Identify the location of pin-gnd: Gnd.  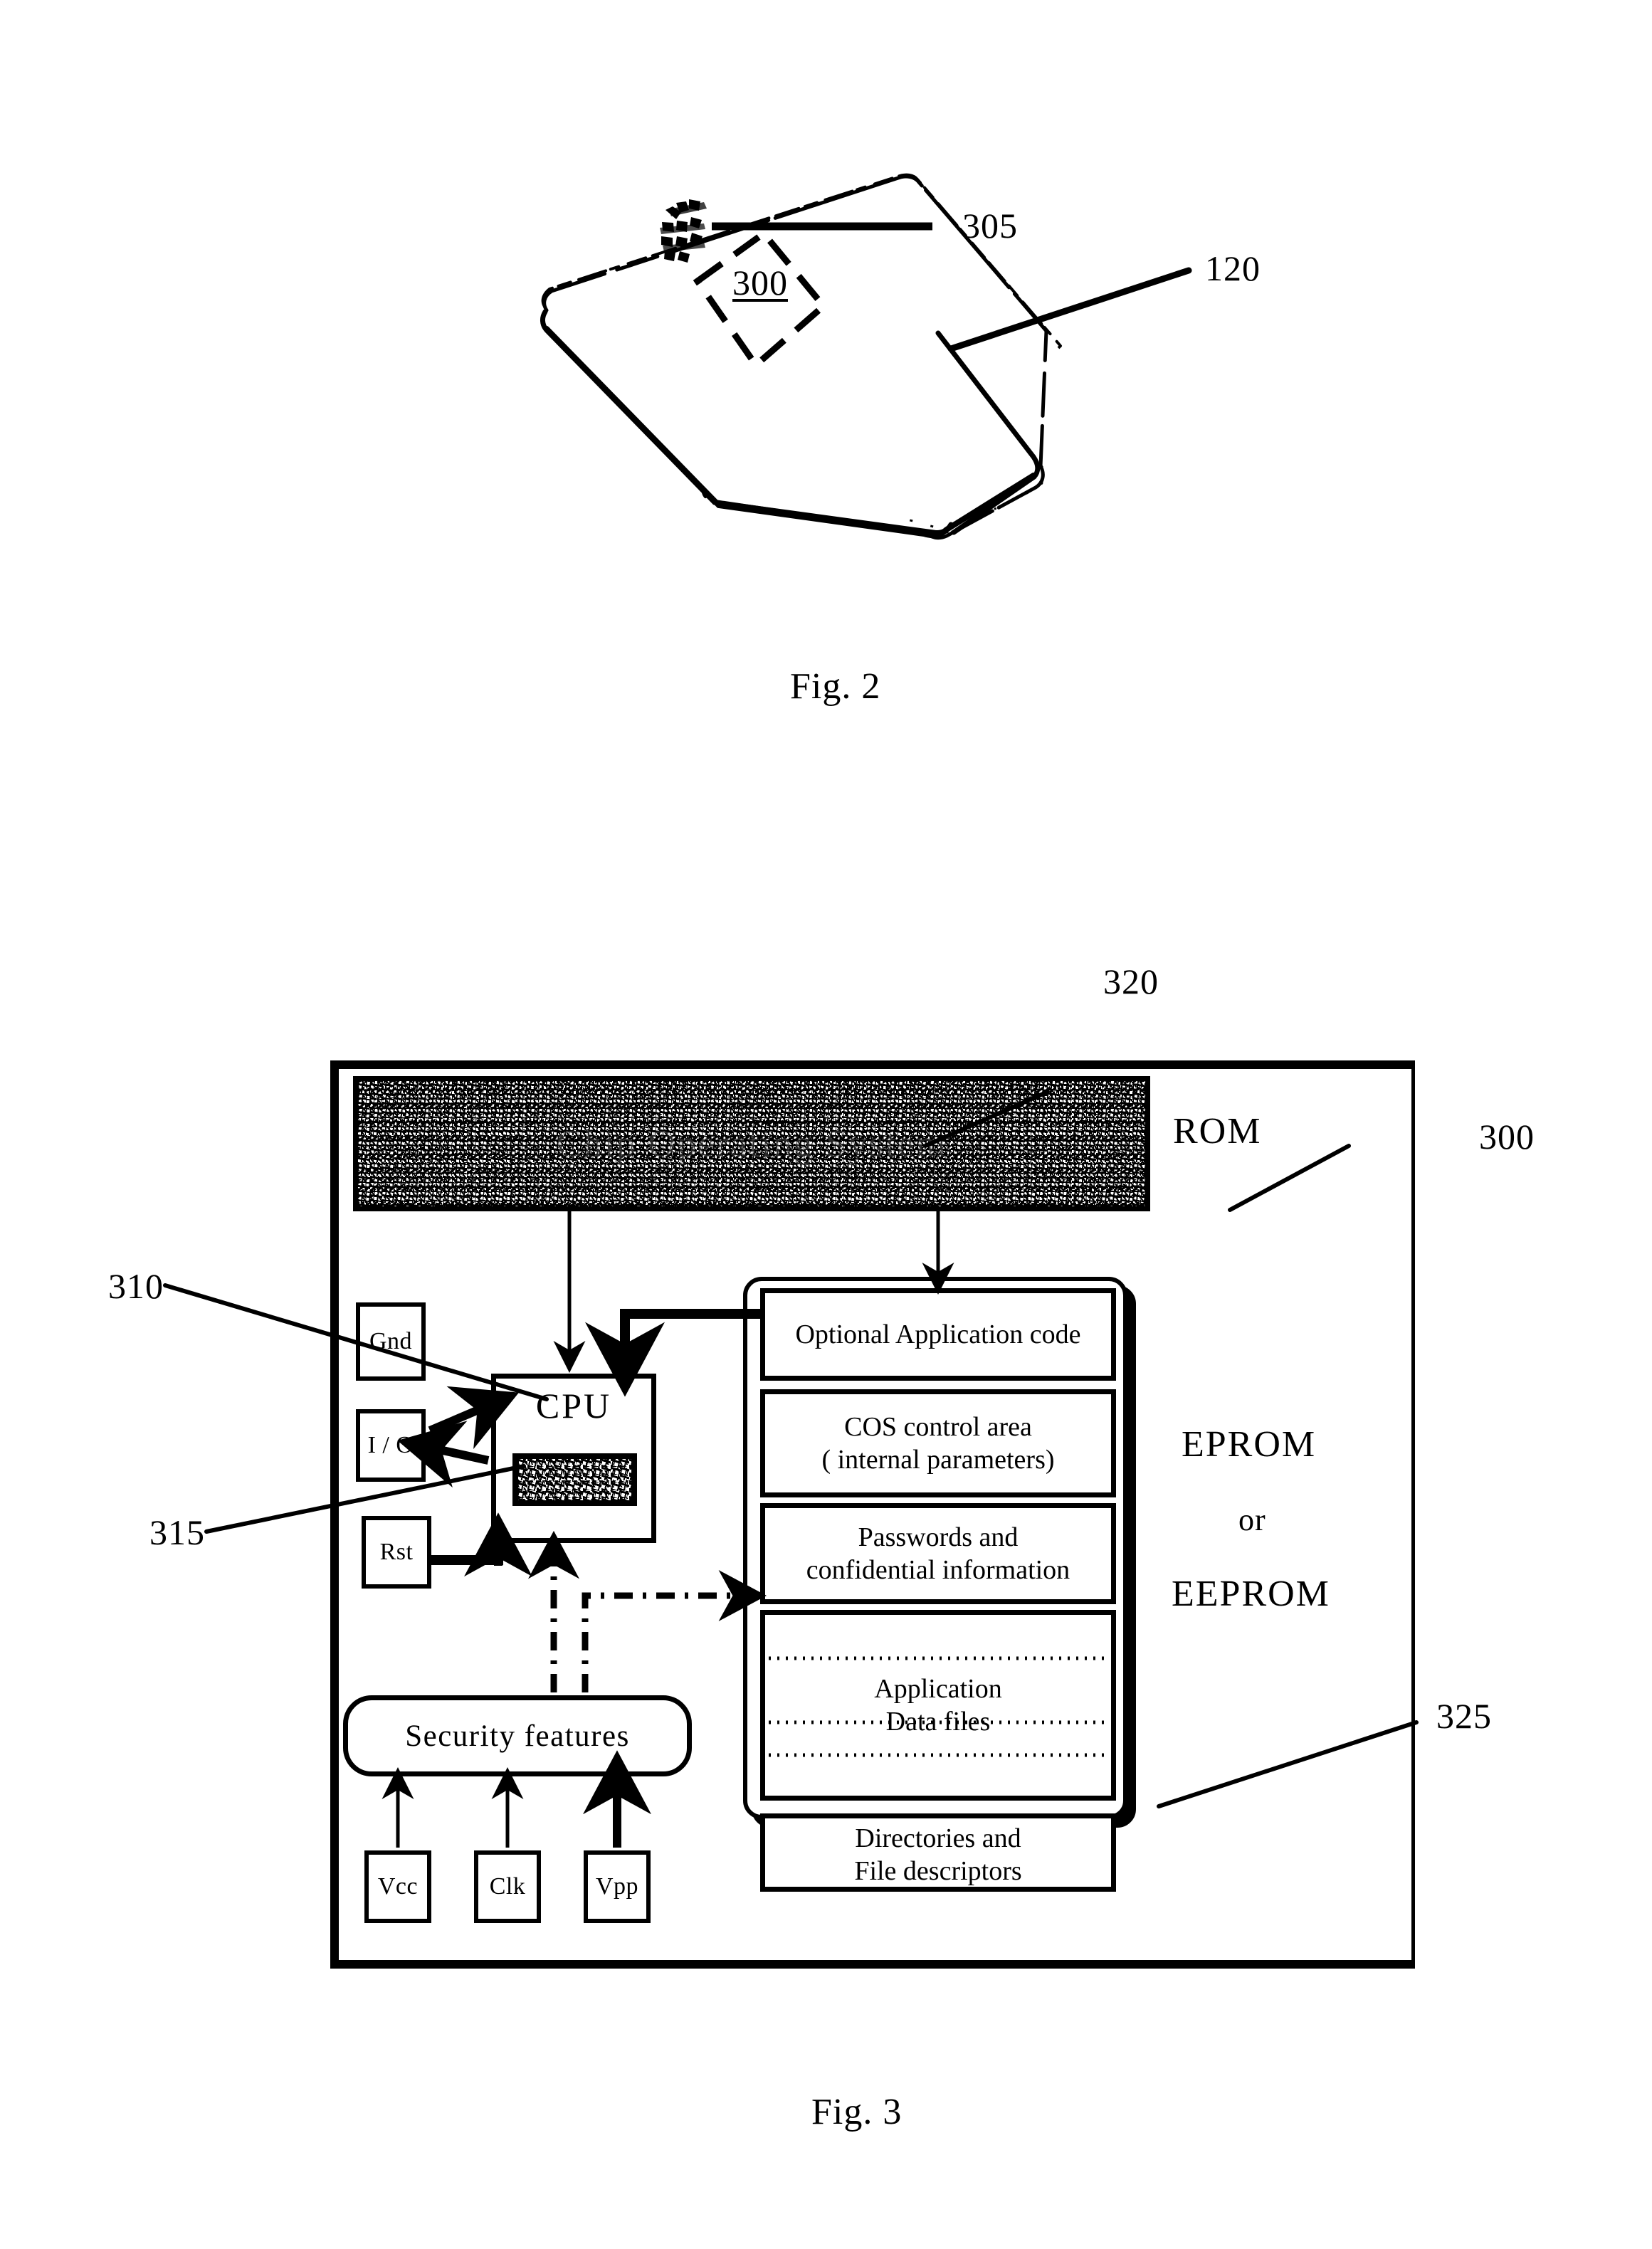
(391, 1341).